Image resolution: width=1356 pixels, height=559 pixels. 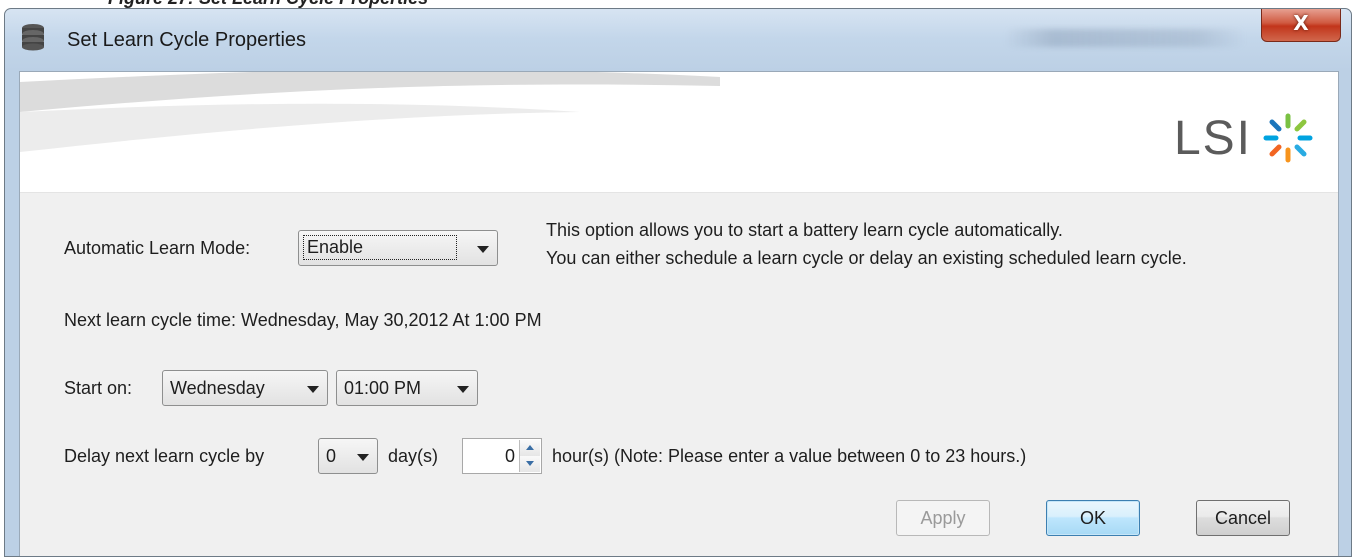 I want to click on lsi-starburst-icon, so click(x=1288, y=138).